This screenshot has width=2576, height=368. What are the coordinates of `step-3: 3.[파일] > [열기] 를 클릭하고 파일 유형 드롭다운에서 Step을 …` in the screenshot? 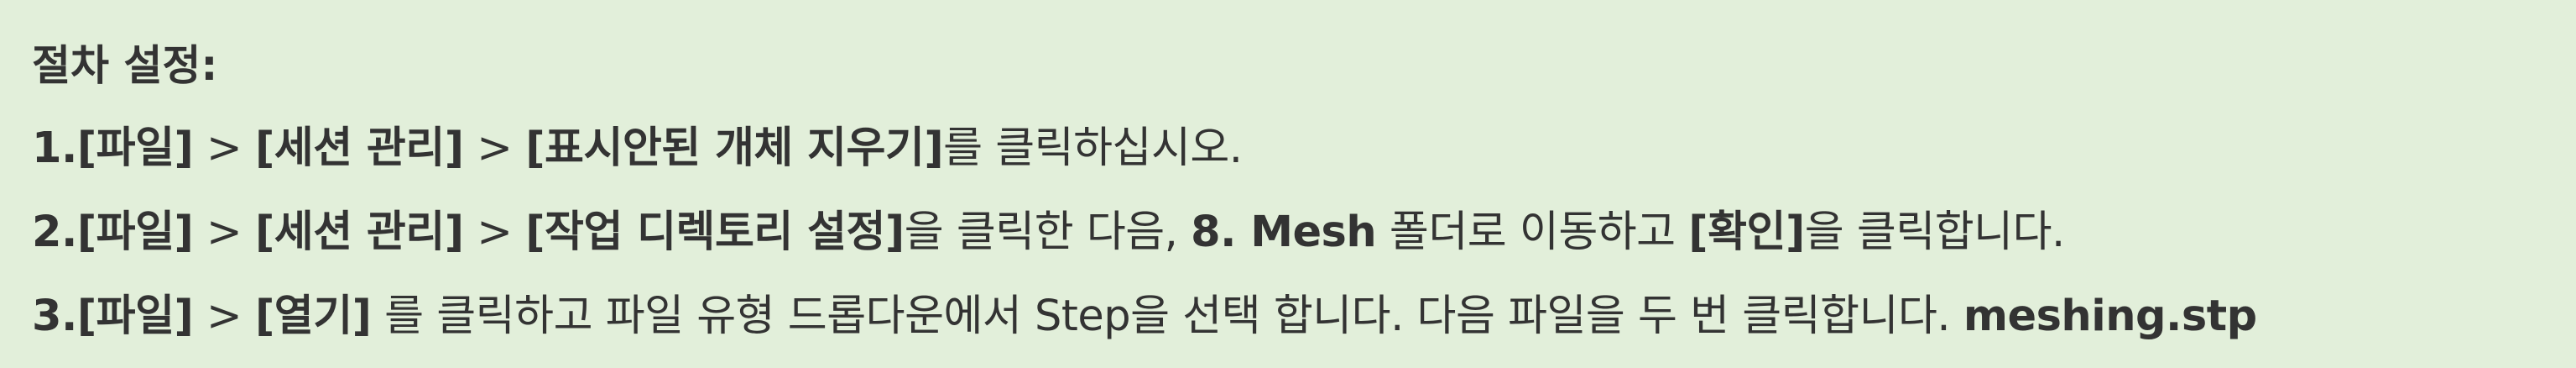 It's located at (1144, 312).